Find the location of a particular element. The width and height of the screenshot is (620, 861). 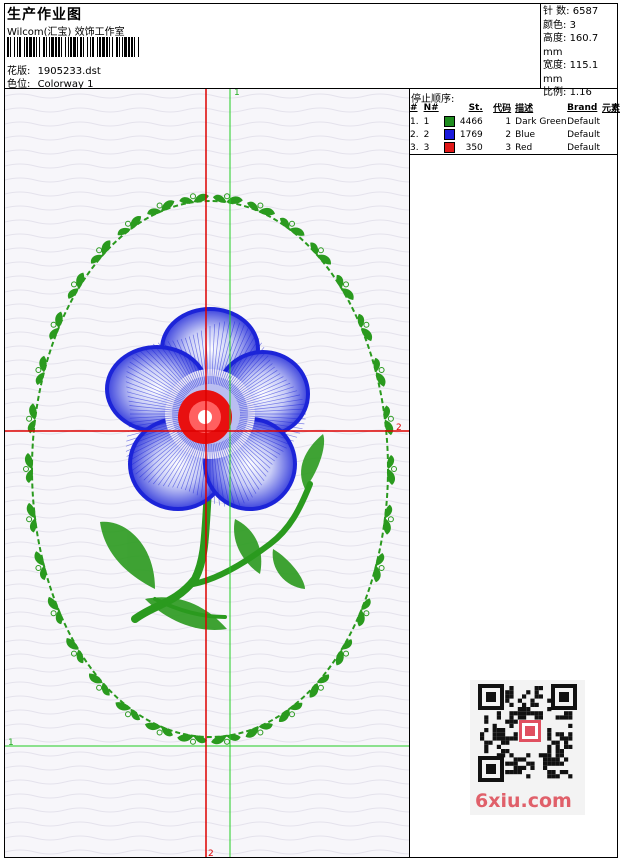

guide-label-red-v: 2 is located at coordinates (211, 853).